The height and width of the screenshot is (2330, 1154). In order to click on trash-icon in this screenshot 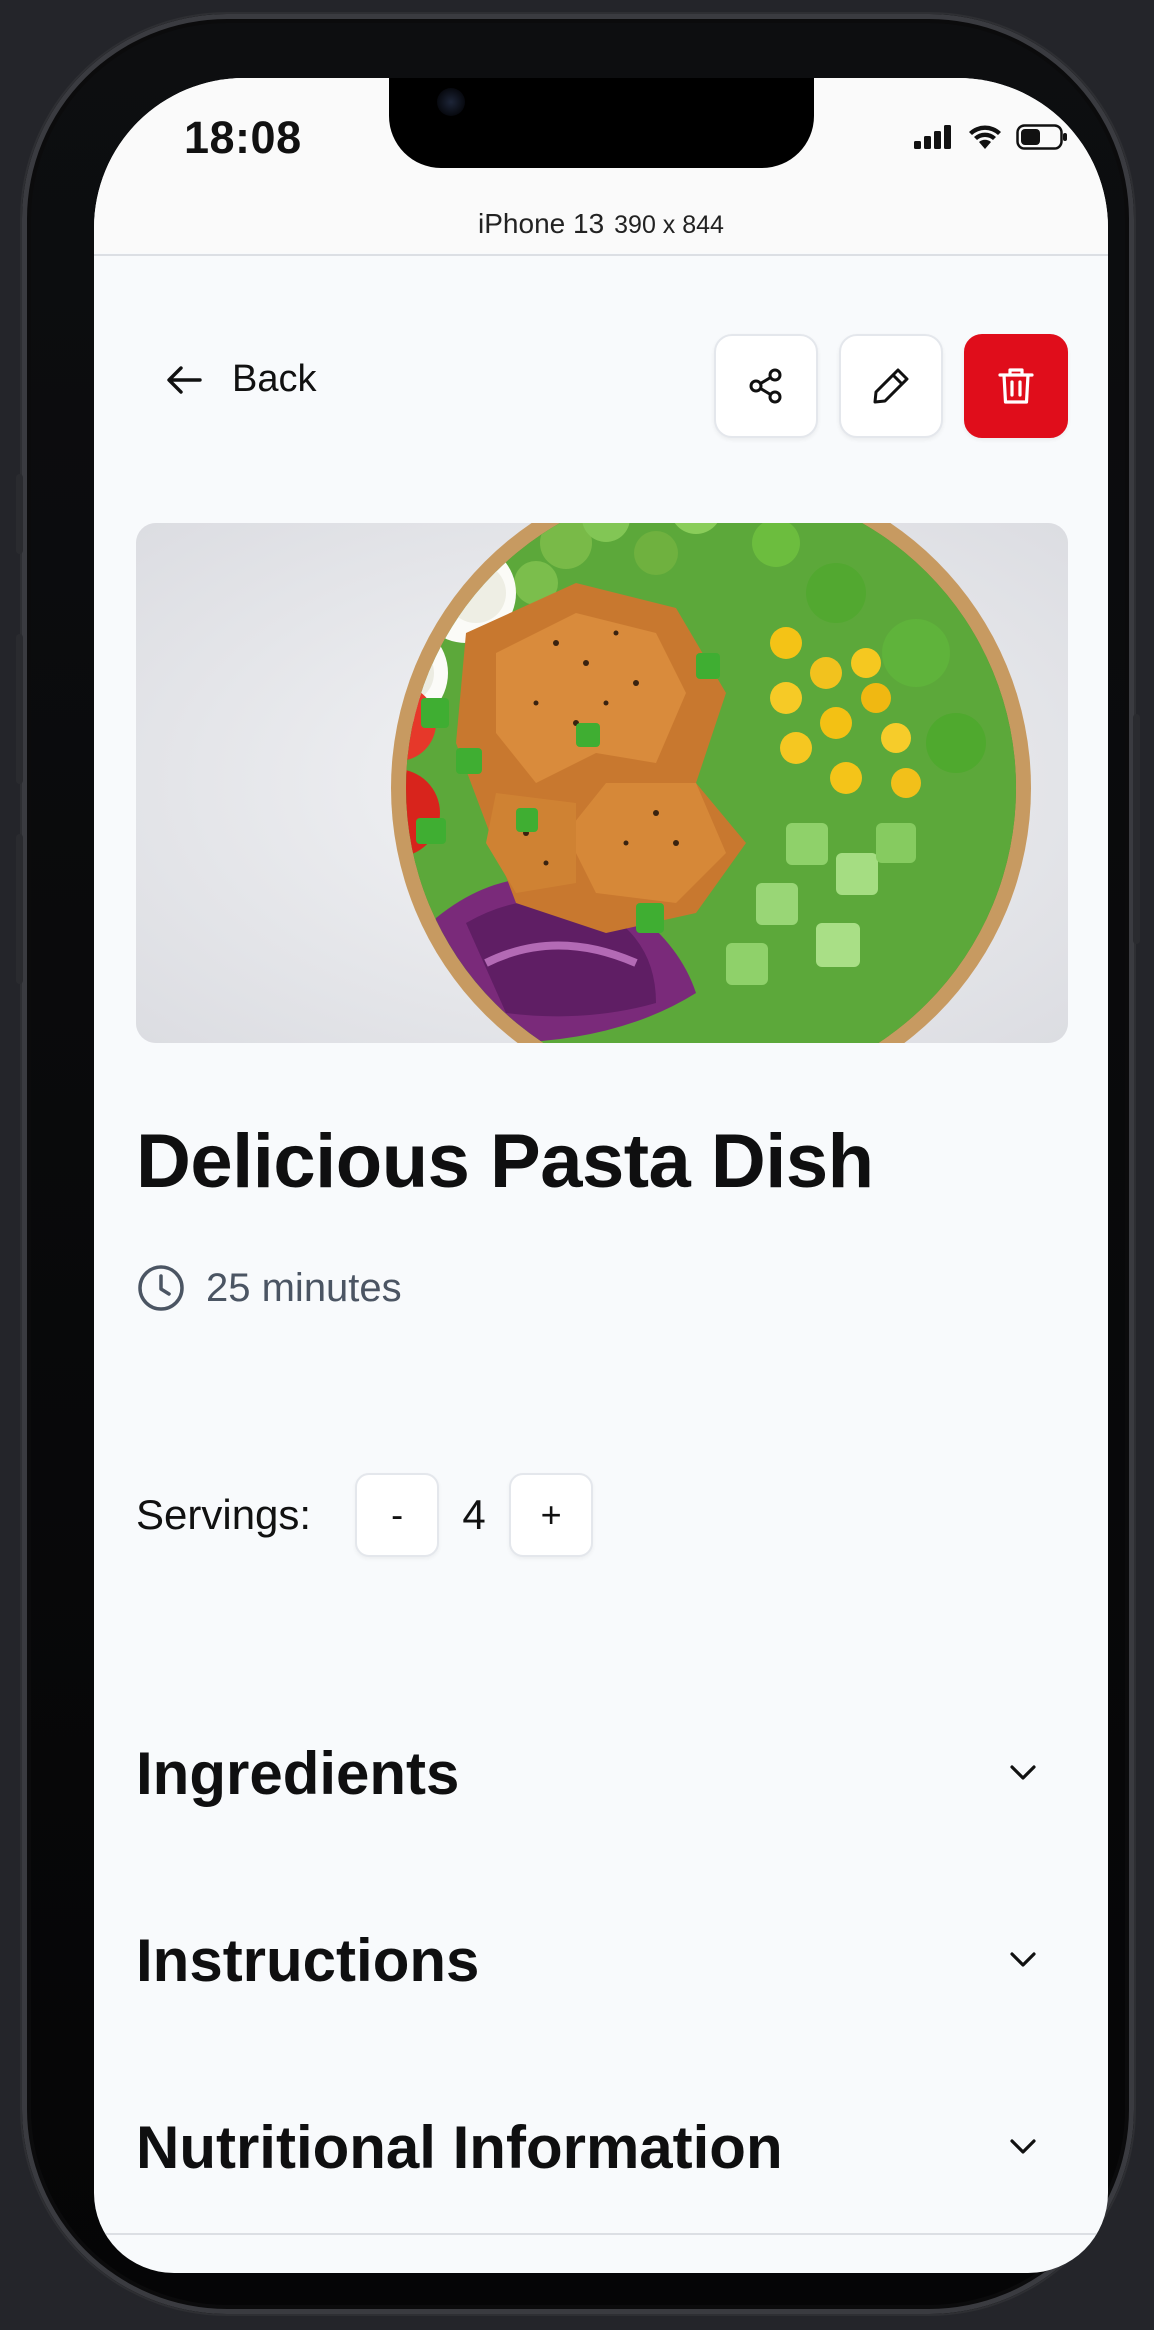, I will do `click(1016, 386)`.